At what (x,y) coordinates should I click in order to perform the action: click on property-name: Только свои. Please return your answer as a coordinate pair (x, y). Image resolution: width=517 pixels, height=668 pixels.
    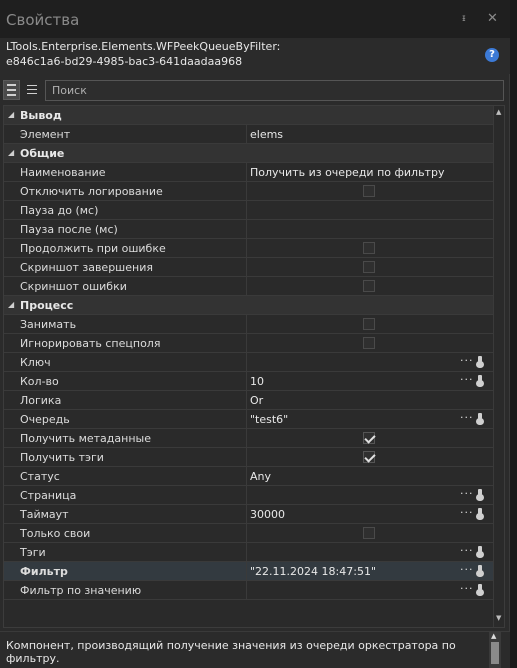
    Looking at the image, I should click on (55, 533).